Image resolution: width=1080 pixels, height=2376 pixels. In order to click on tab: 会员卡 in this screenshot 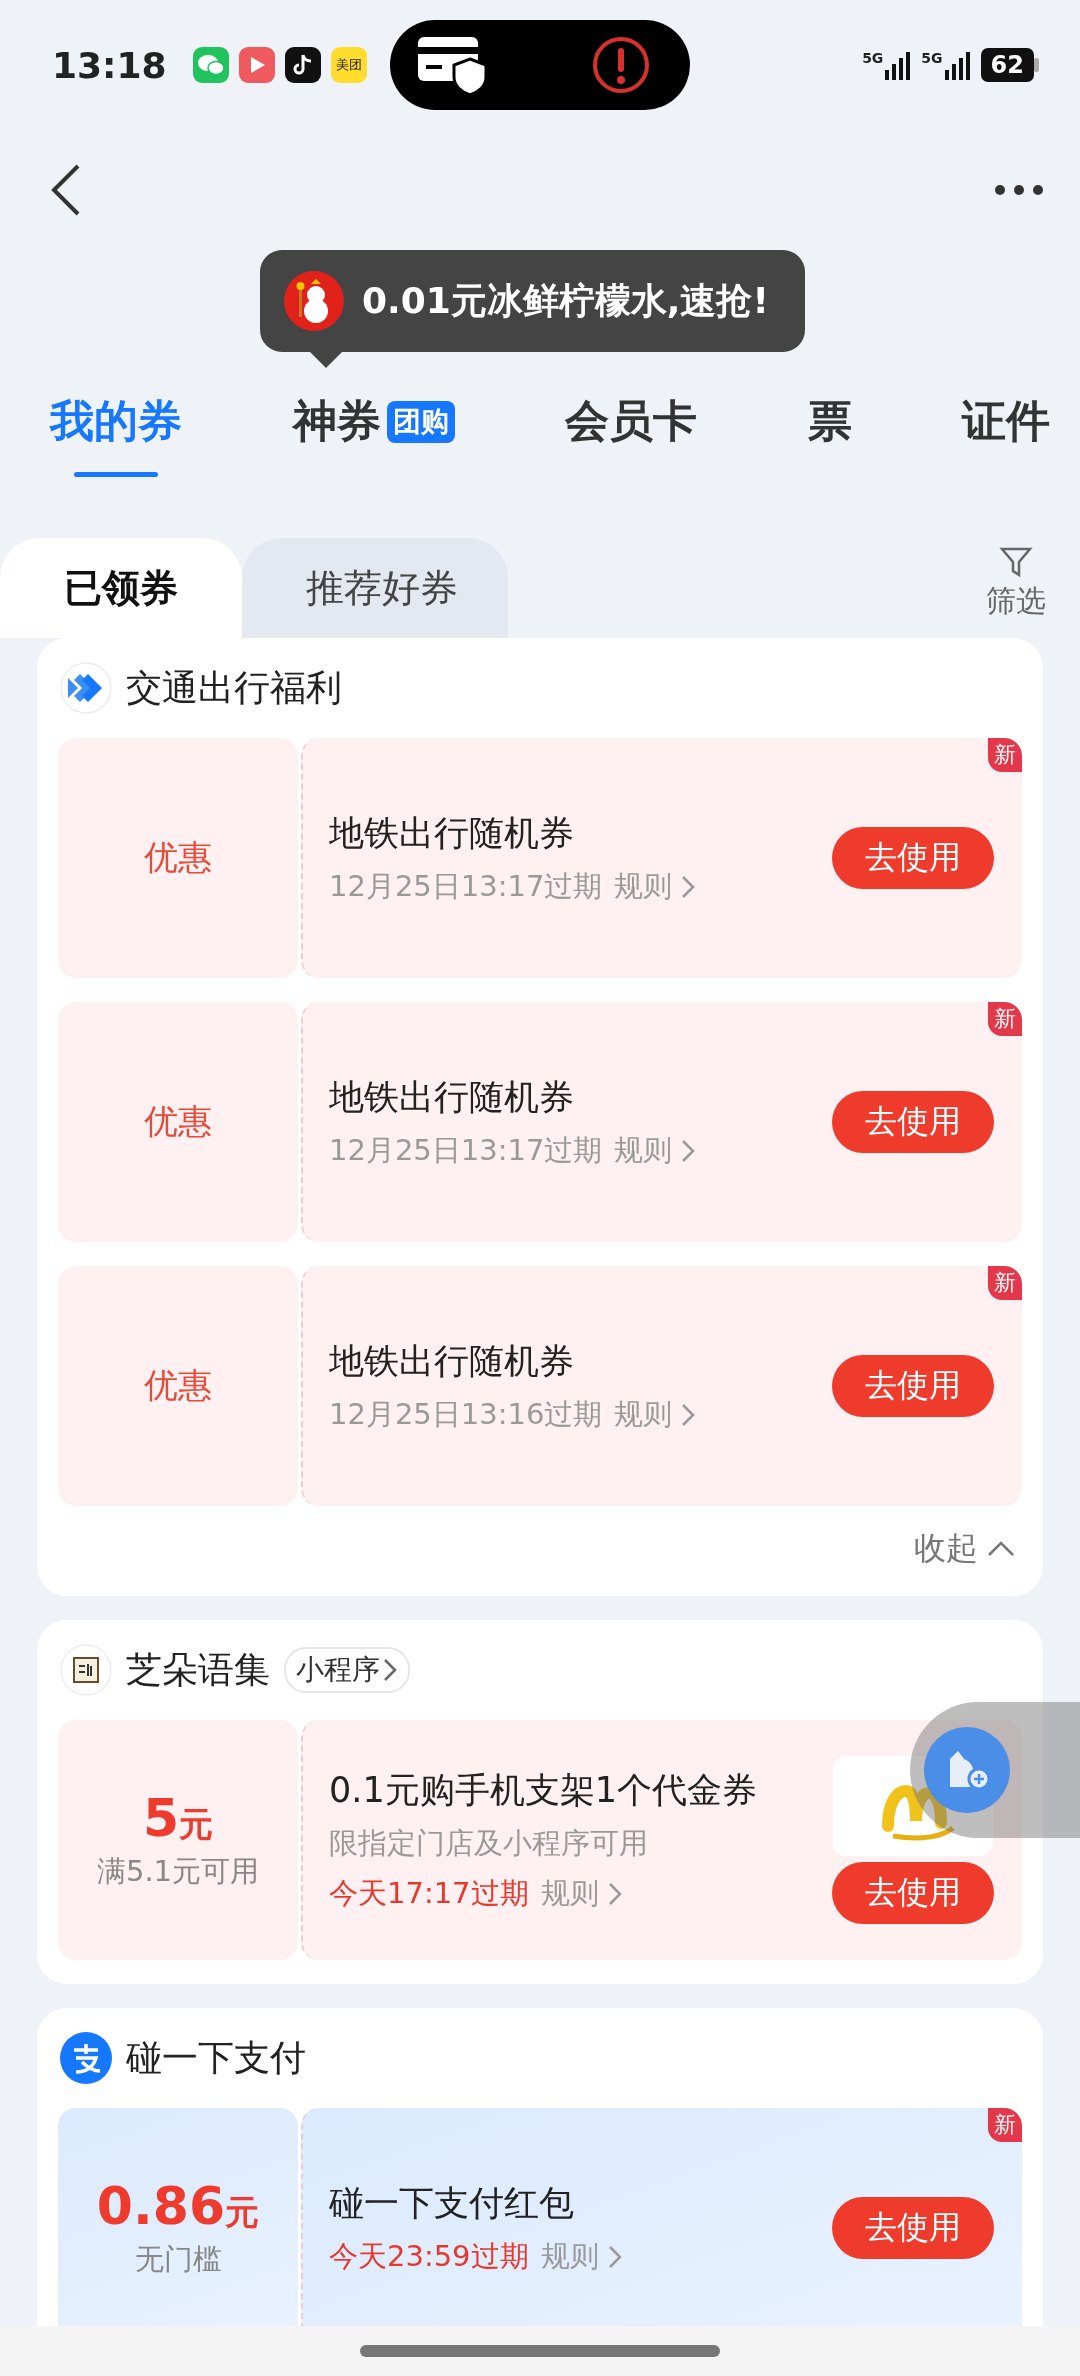, I will do `click(631, 429)`.